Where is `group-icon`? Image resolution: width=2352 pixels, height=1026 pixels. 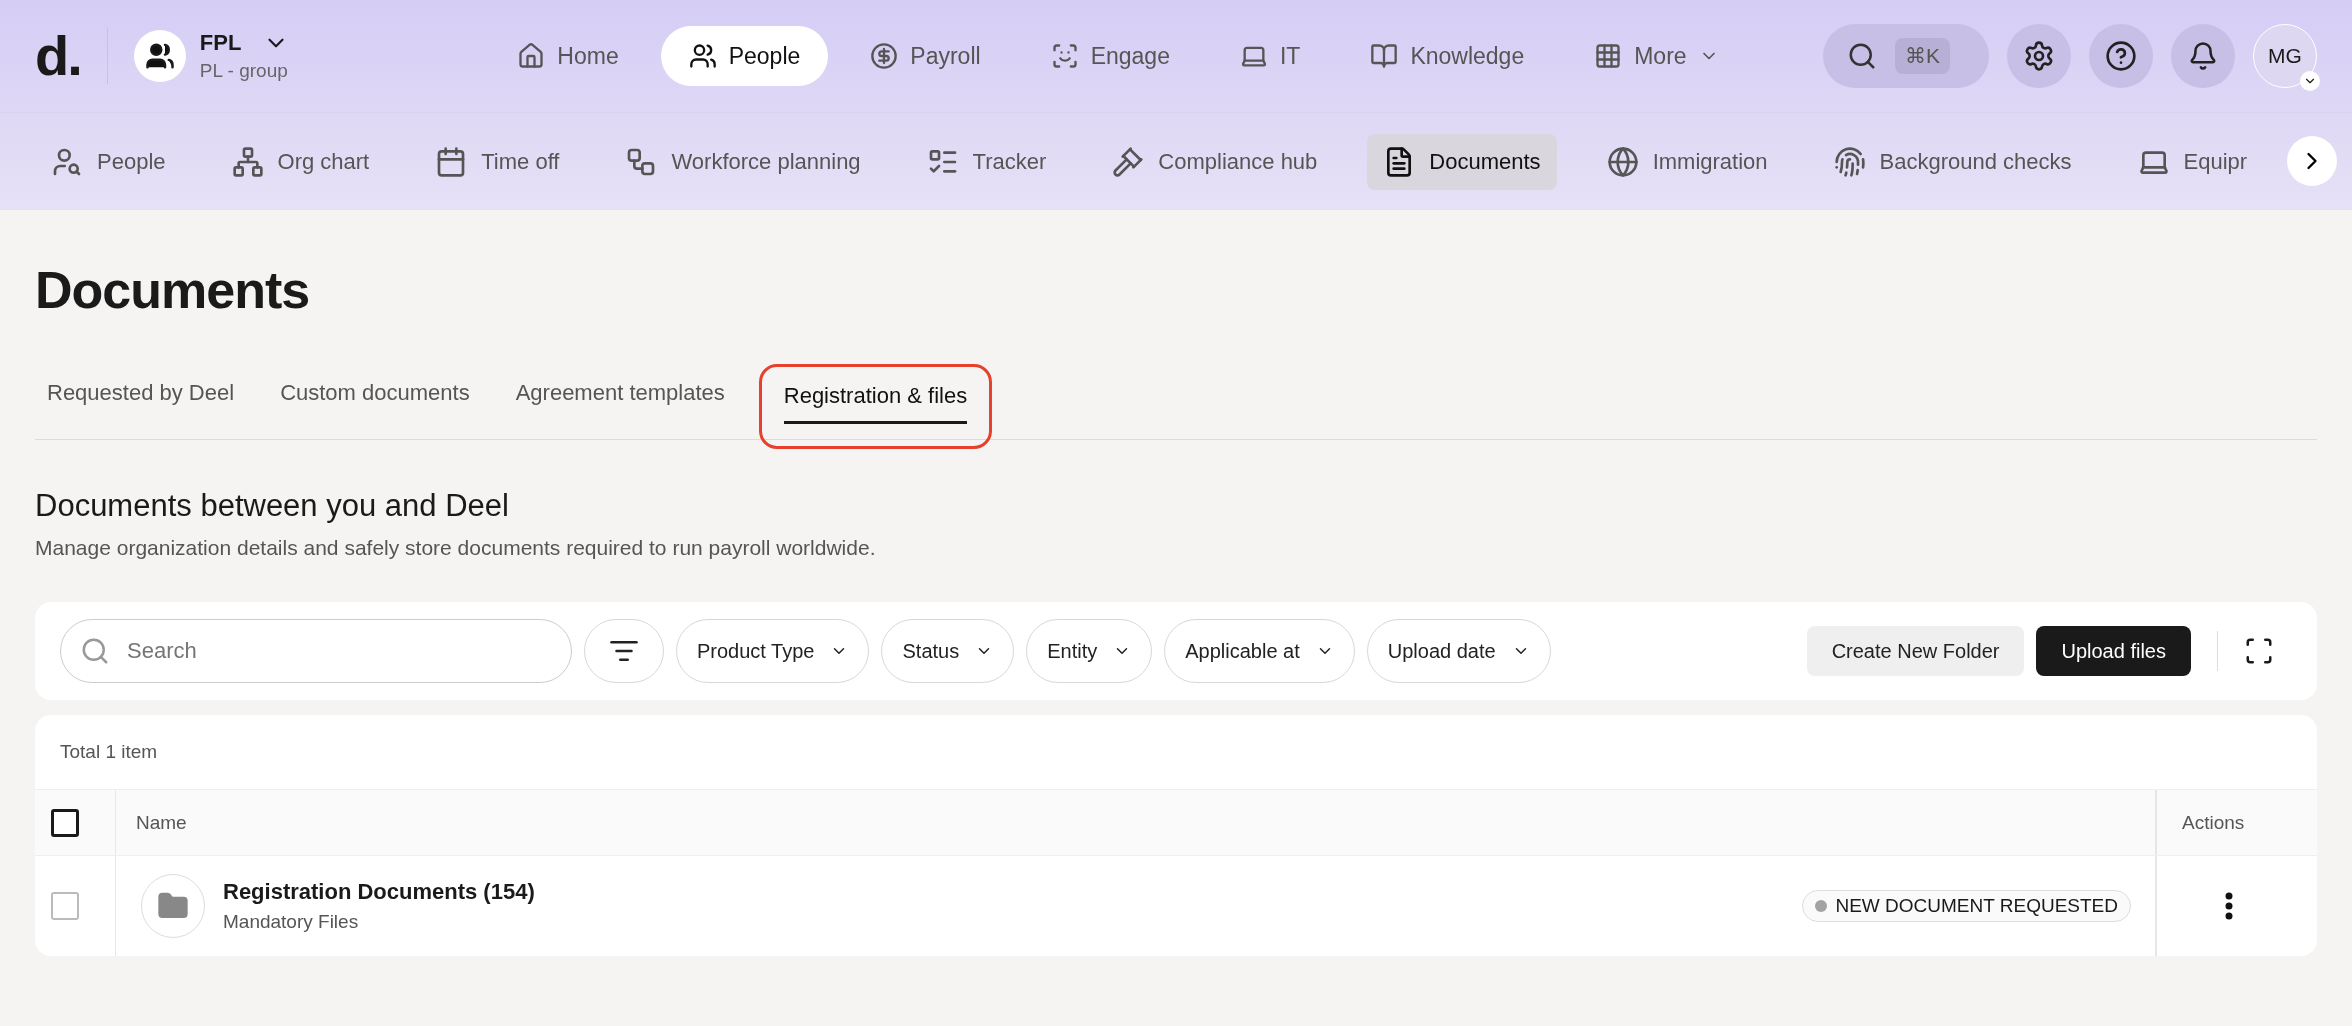 group-icon is located at coordinates (159, 56).